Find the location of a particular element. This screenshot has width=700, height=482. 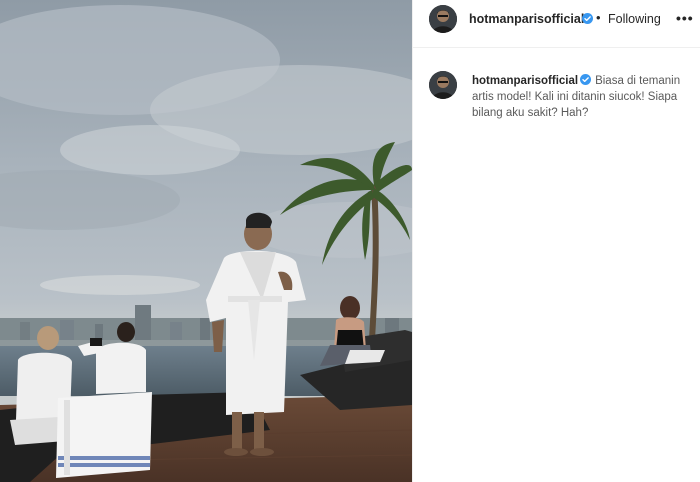

more-options-icon: ••• is located at coordinates (685, 18).